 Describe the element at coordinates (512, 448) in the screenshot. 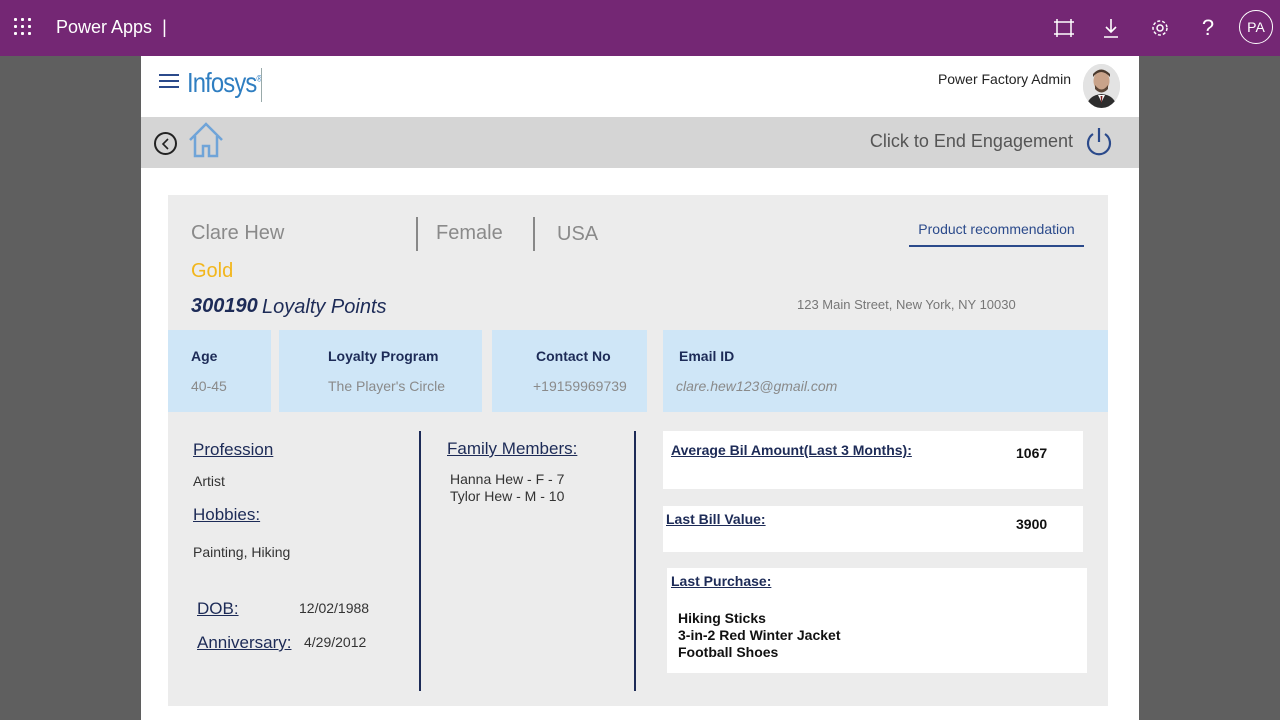

I see `family-members-label: Family Members:` at that location.